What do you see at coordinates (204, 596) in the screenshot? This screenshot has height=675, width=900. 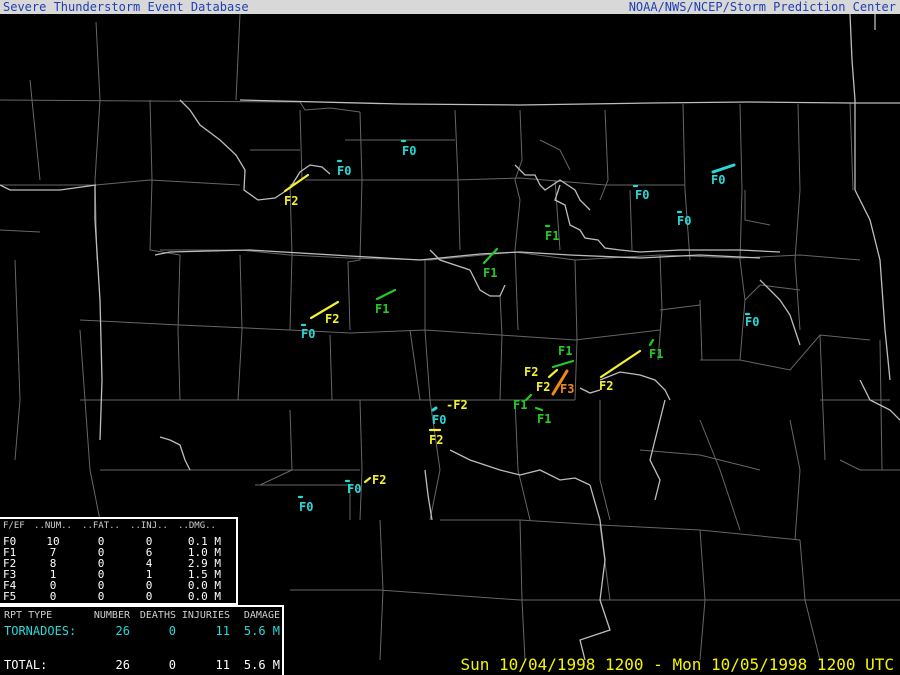 I see `stat-cell: 0.0 M` at bounding box center [204, 596].